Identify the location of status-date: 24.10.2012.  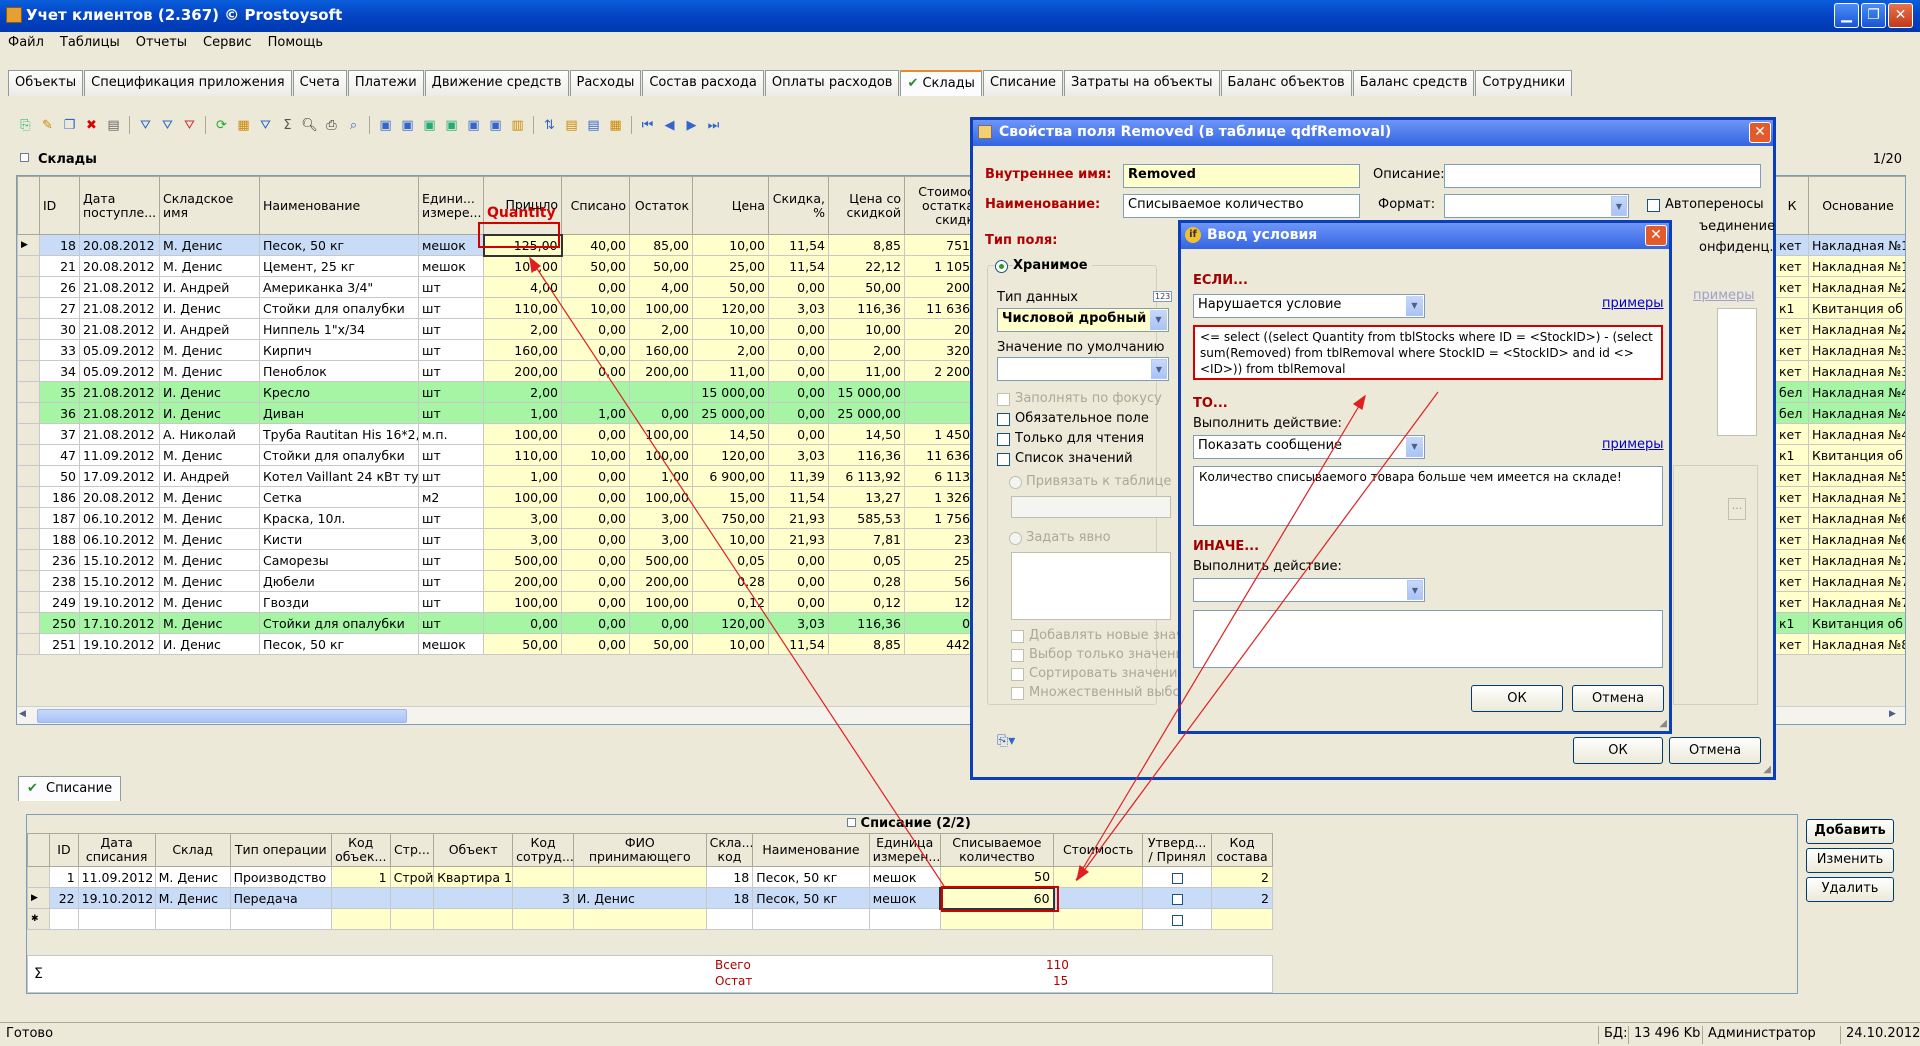
(1880, 1035).